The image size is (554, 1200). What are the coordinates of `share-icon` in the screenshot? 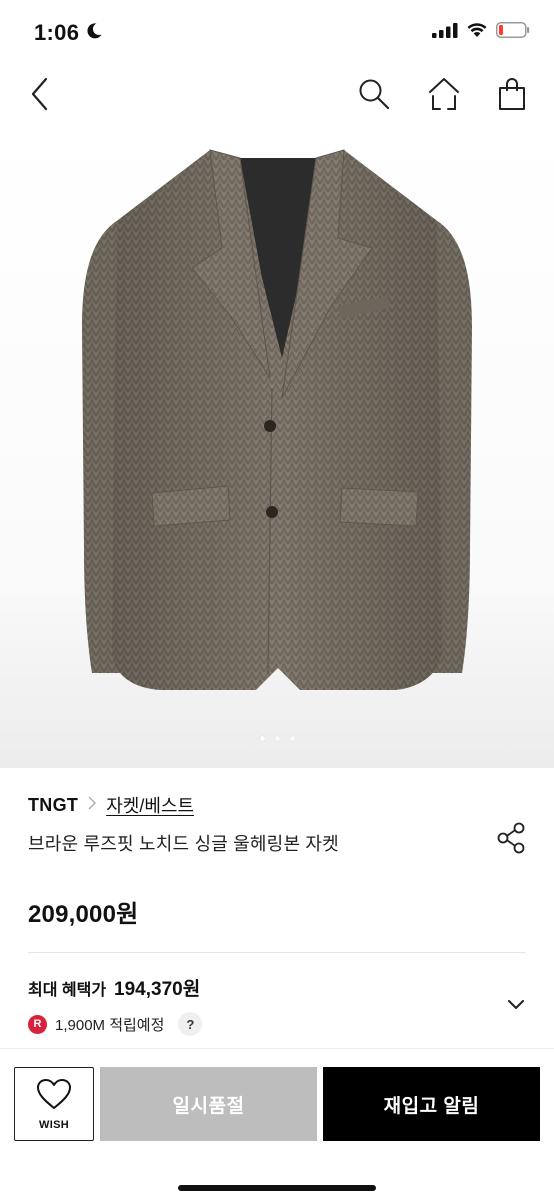 It's located at (512, 840).